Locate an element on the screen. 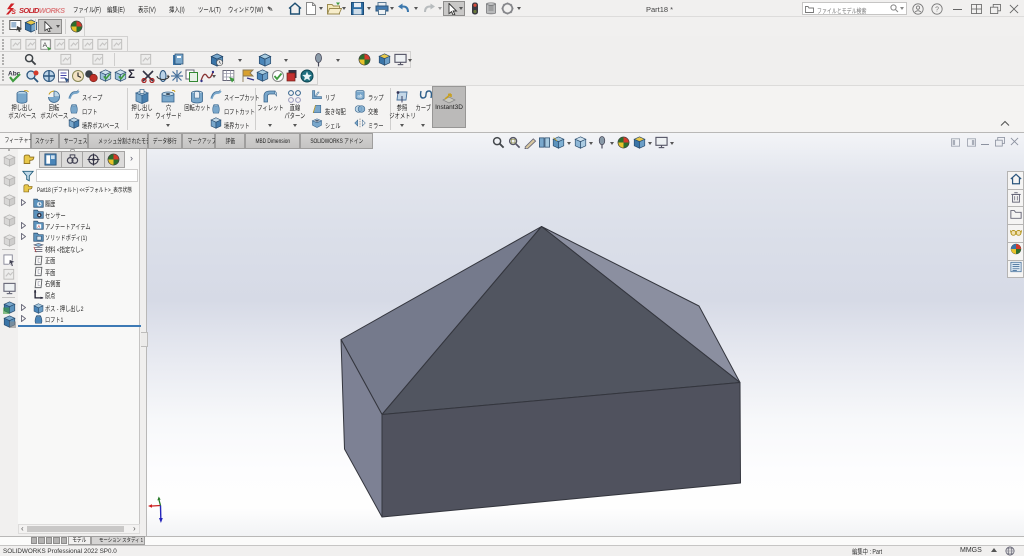 The image size is (1024, 556). svg-text: SOLIDWORKS is located at coordinates (42, 10).